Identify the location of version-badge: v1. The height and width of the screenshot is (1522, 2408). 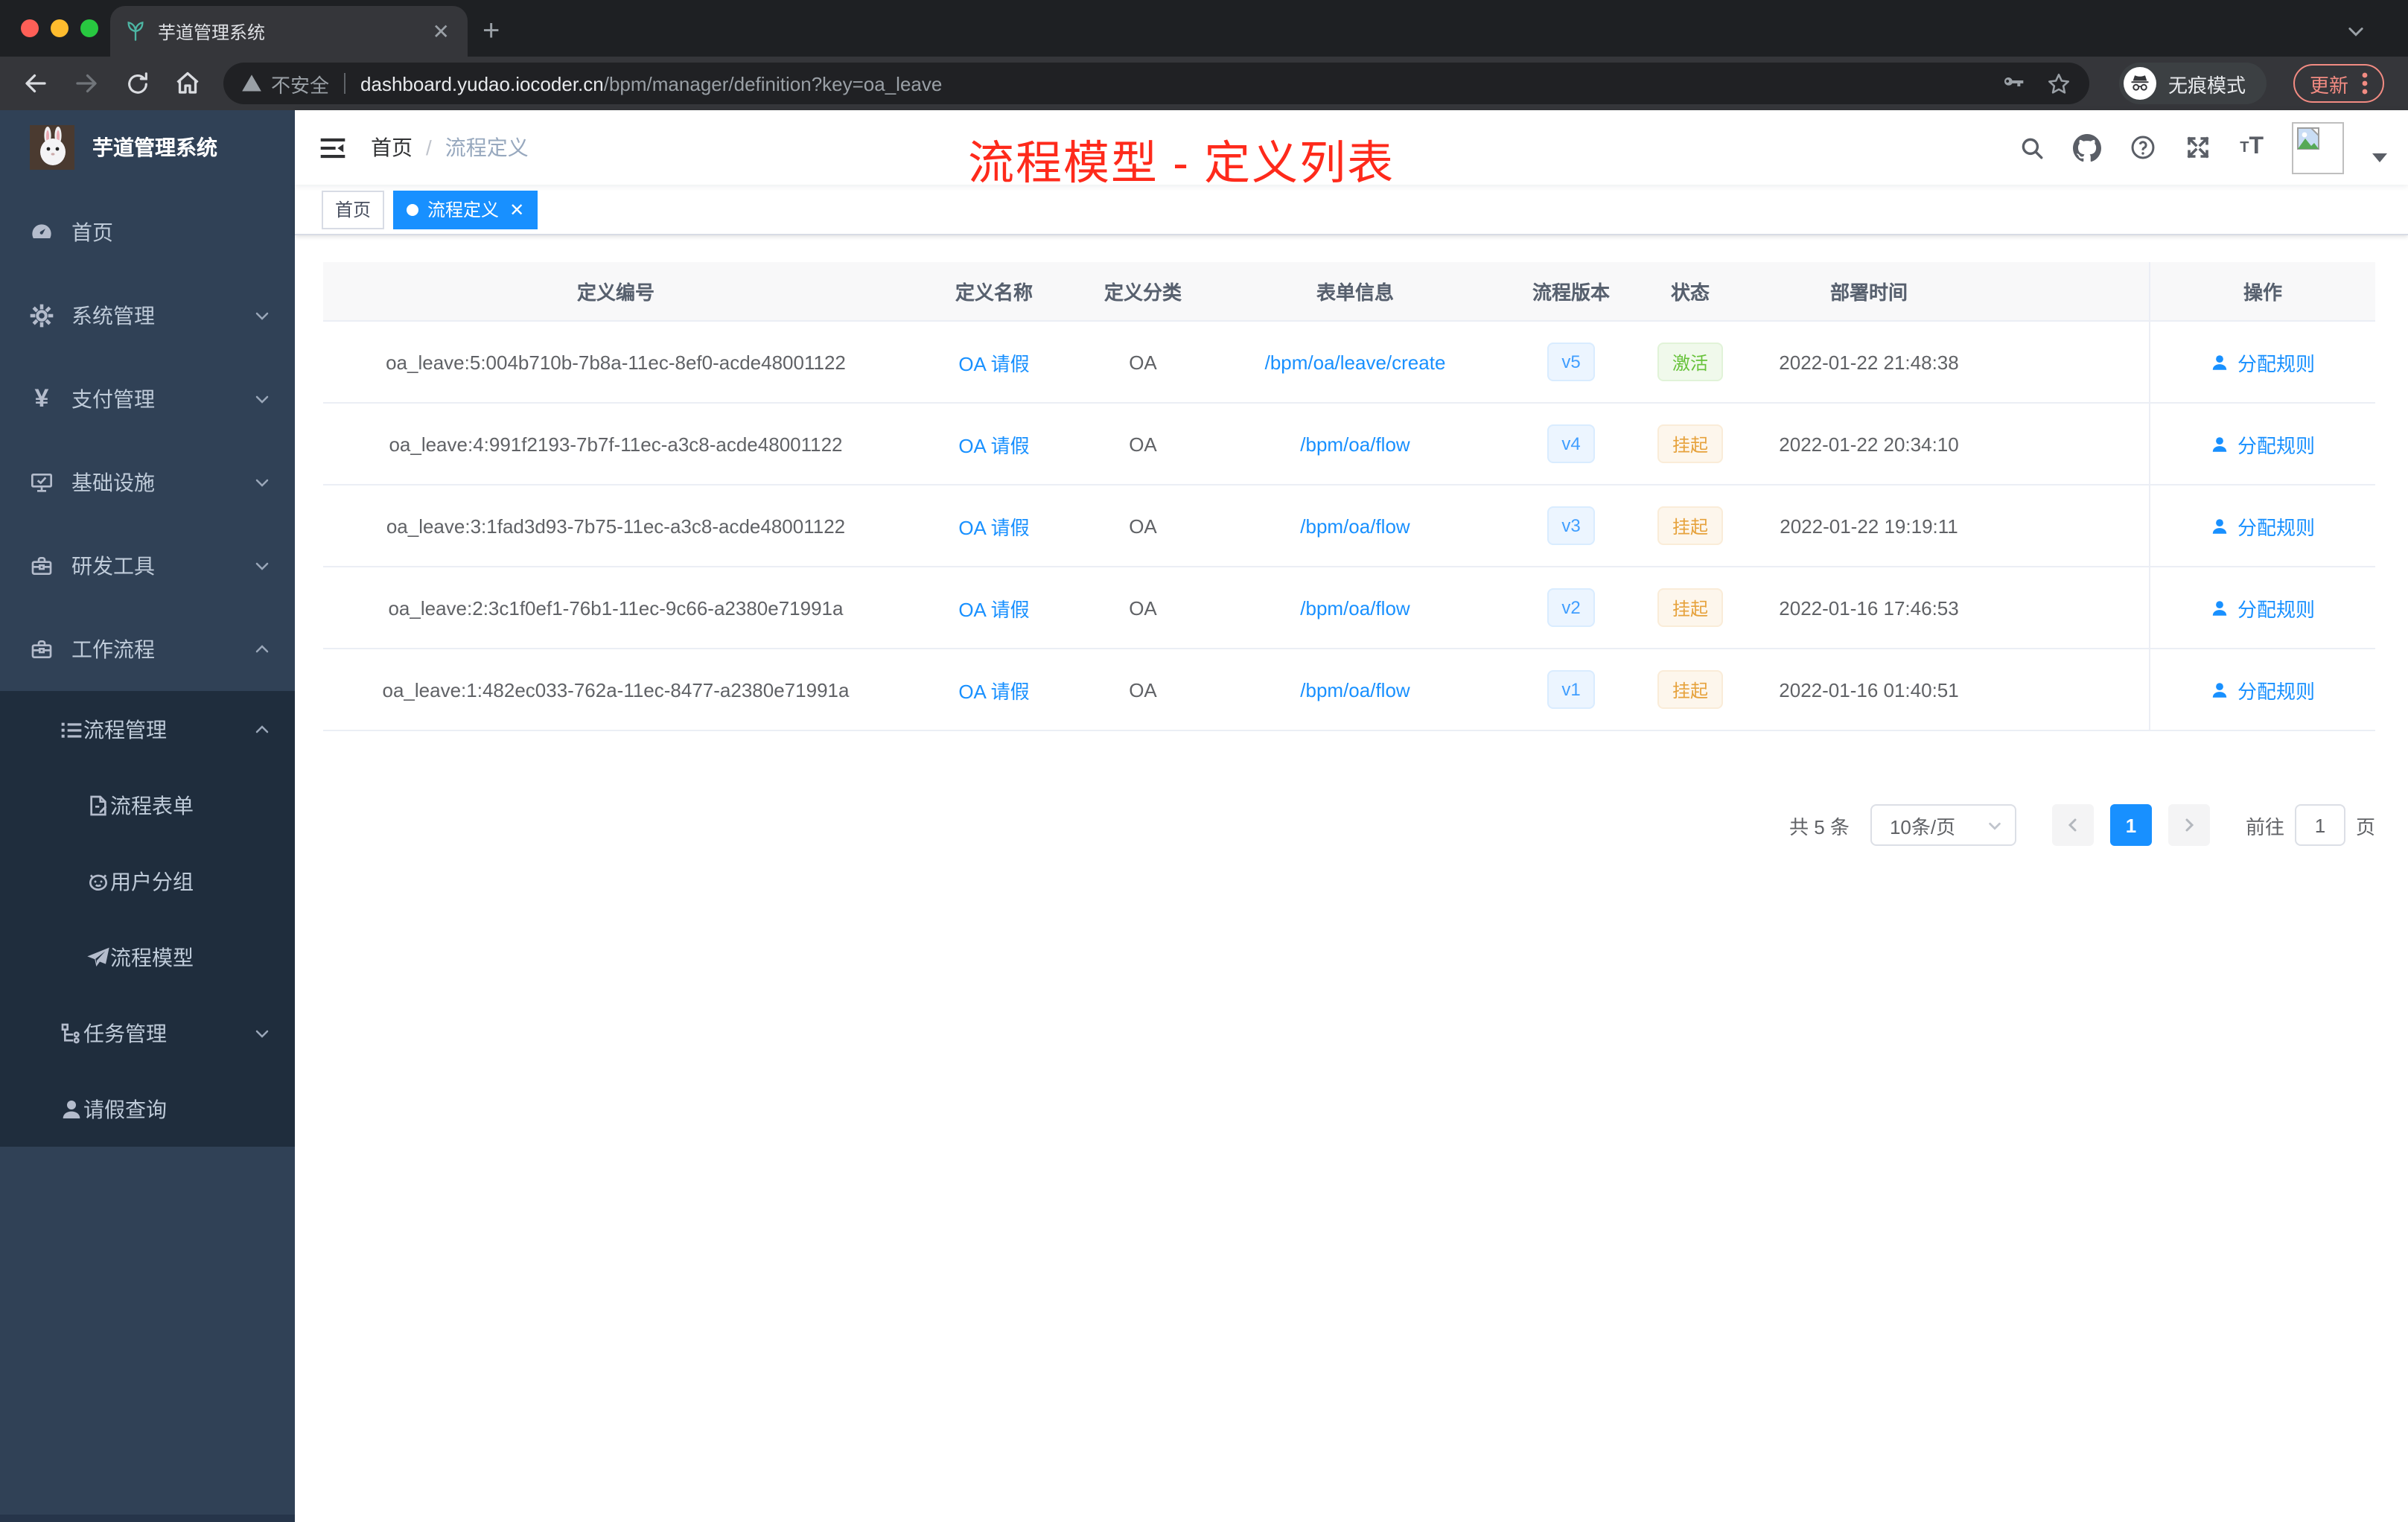
(1571, 689).